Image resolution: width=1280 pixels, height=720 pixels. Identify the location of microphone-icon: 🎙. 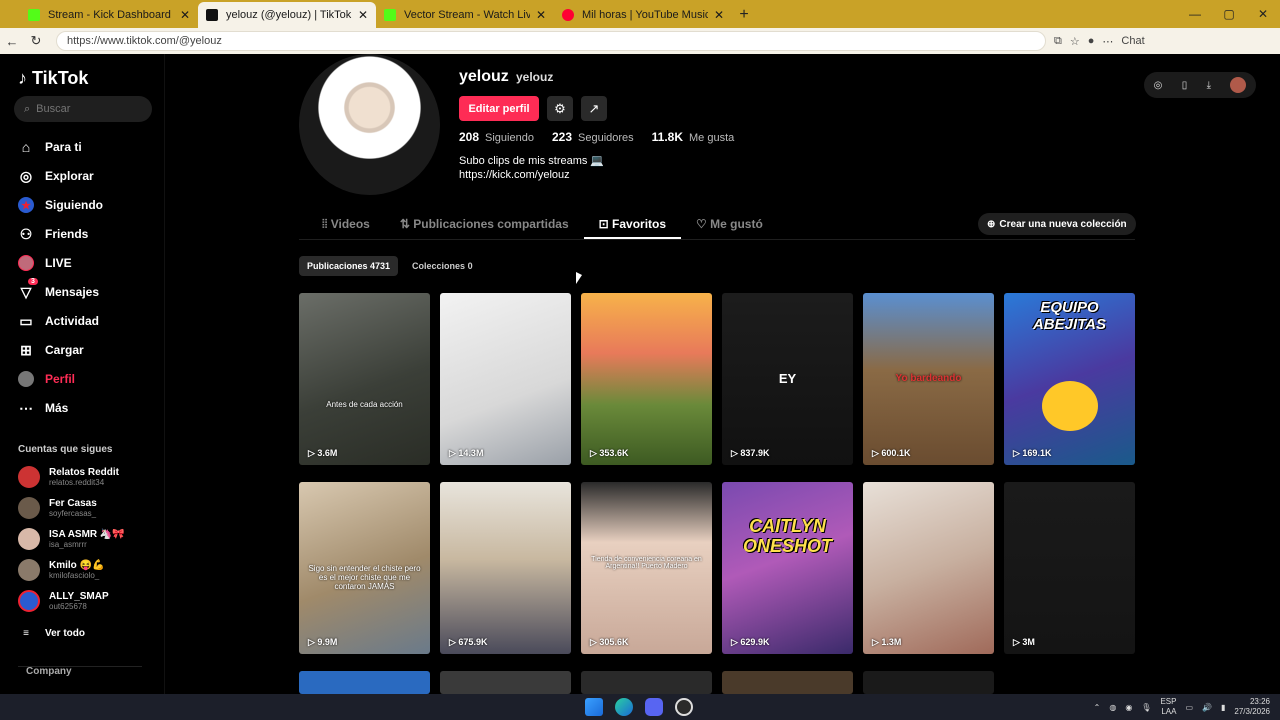
(1146, 707).